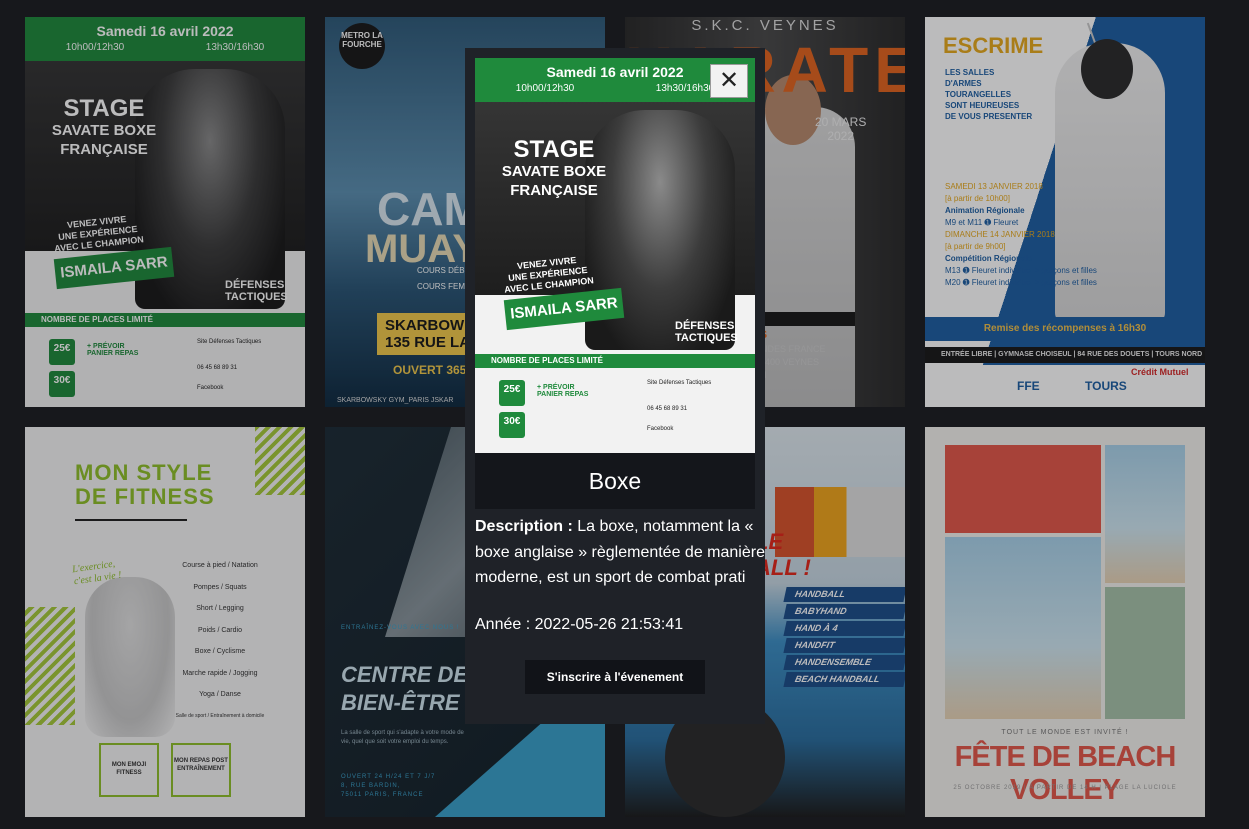 This screenshot has width=1249, height=829. Describe the element at coordinates (989, 258) in the screenshot. I see `sched-e2: Compétition Régionale` at that location.